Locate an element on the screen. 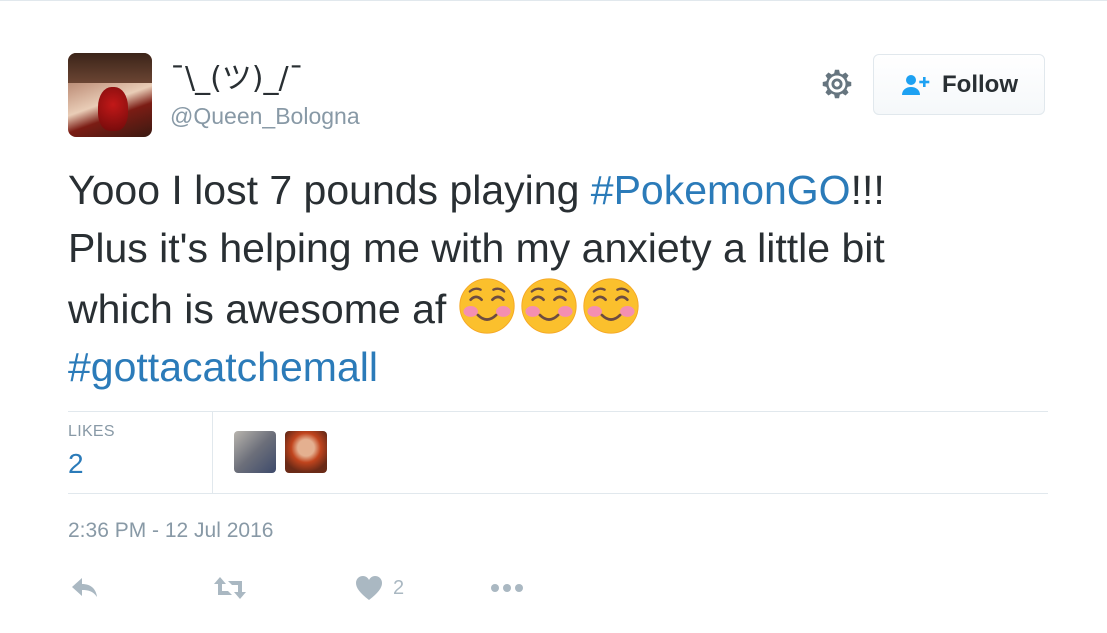  like-button: 2 is located at coordinates (379, 588).